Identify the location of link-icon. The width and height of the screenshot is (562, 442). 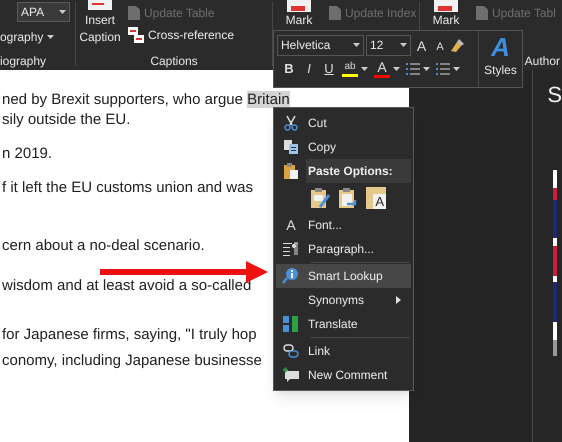
(291, 351).